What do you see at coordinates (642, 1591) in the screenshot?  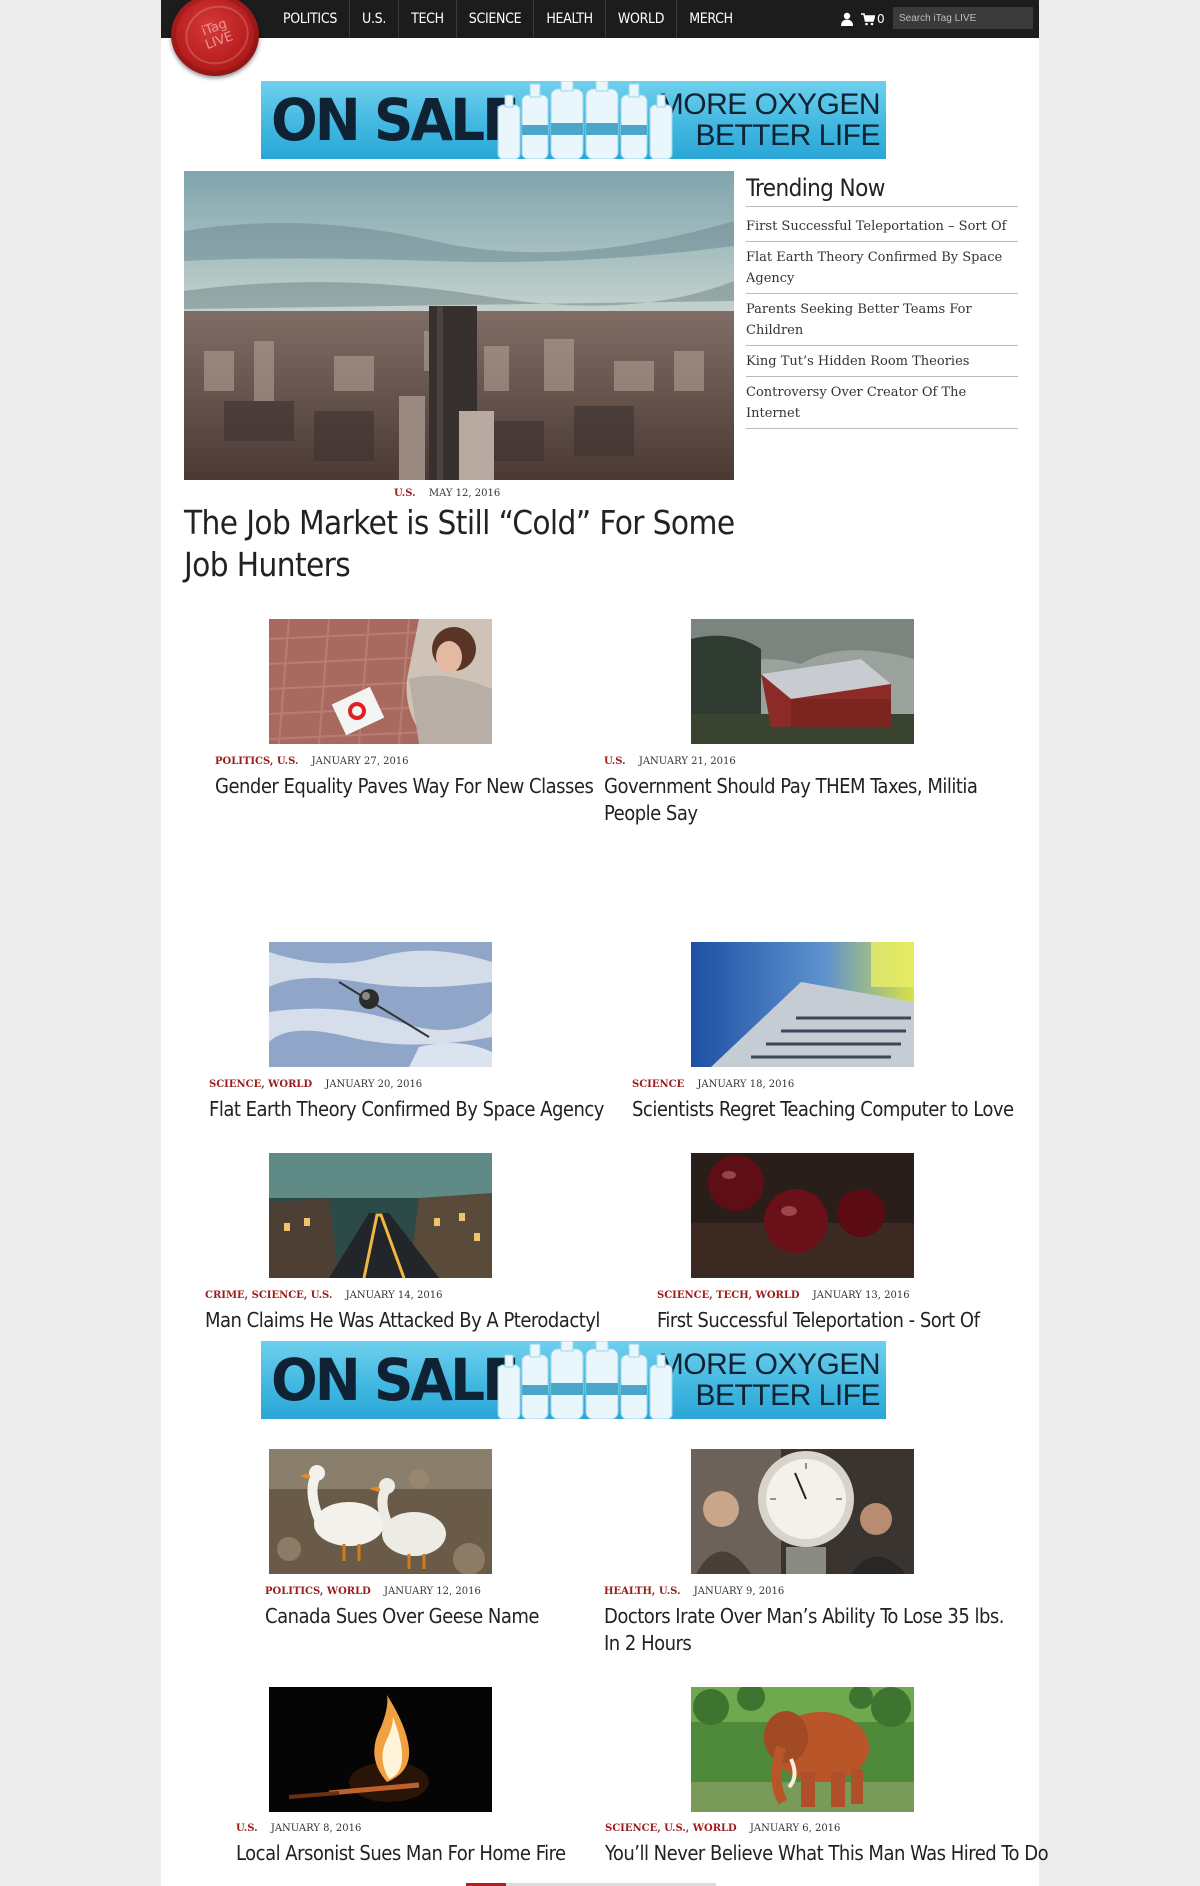 I see `article-category: HEALTH, U.S.` at bounding box center [642, 1591].